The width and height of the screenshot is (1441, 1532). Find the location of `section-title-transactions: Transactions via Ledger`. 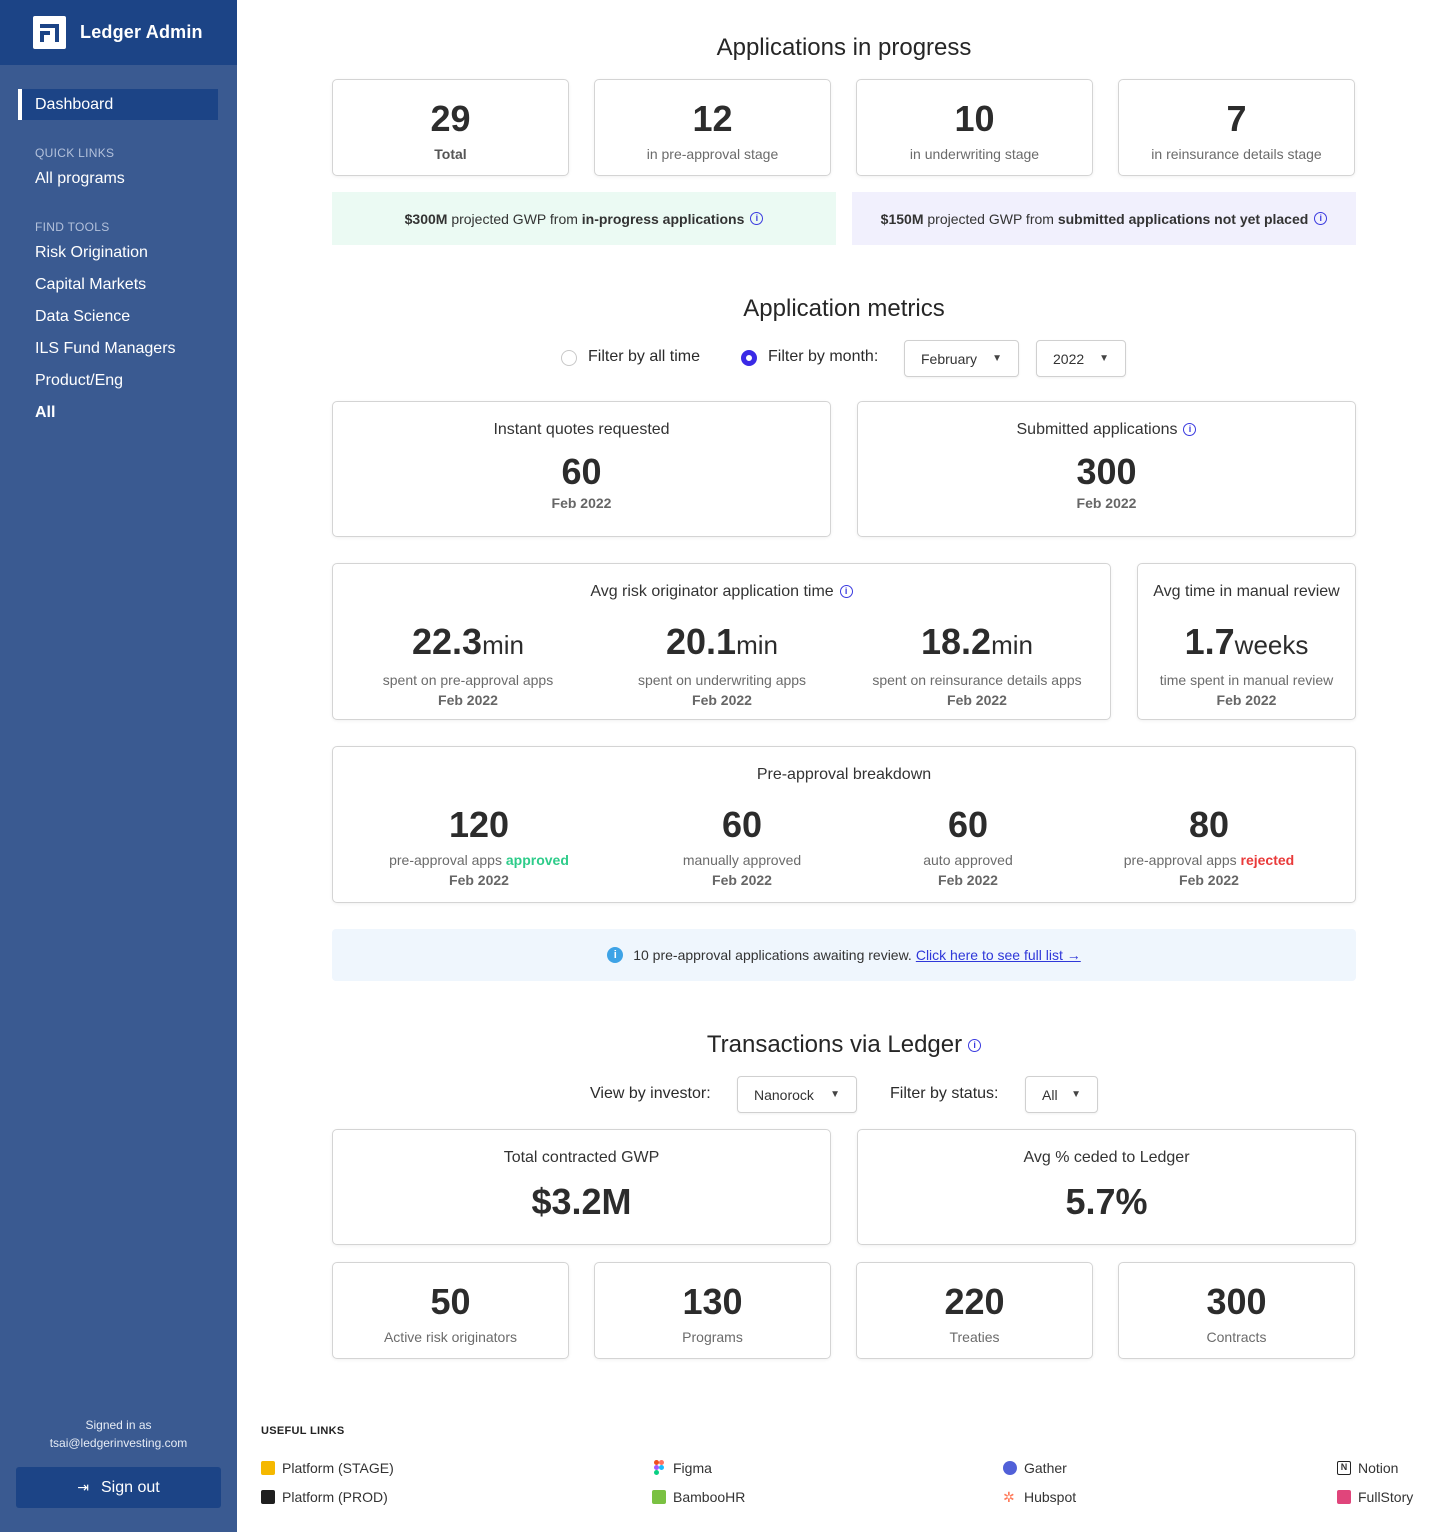

section-title-transactions: Transactions via Ledger is located at coordinates (834, 1044).